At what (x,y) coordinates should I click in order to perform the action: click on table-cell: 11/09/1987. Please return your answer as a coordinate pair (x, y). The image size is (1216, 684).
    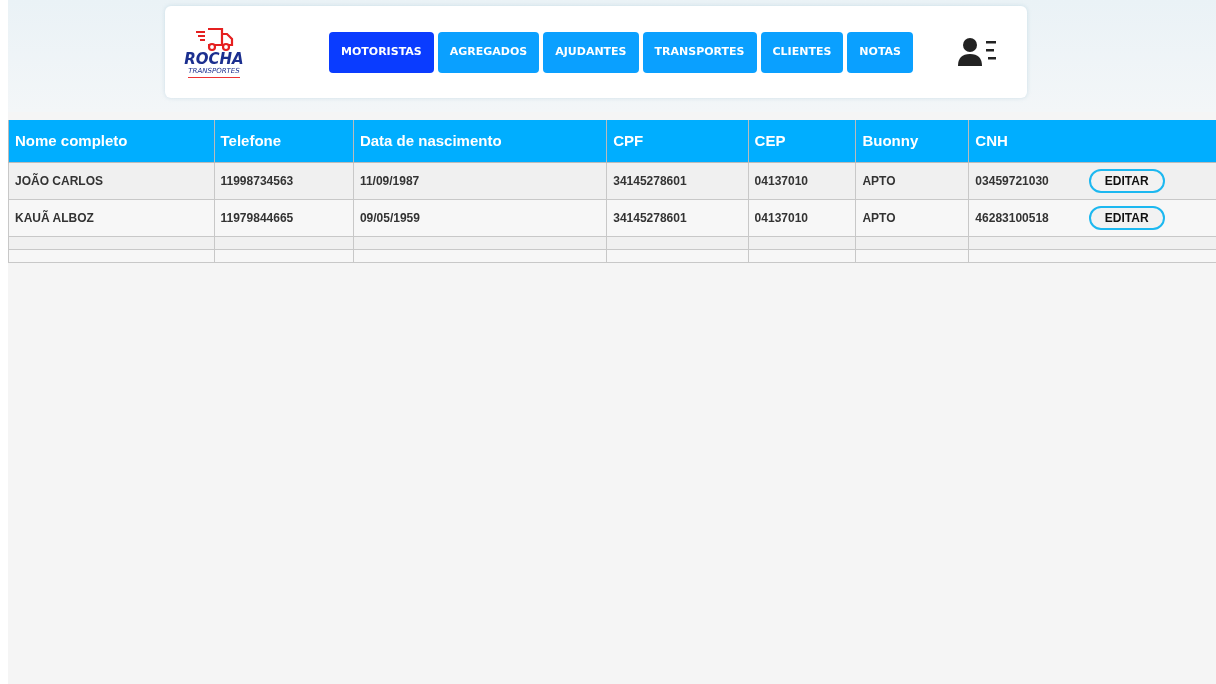
    Looking at the image, I should click on (480, 180).